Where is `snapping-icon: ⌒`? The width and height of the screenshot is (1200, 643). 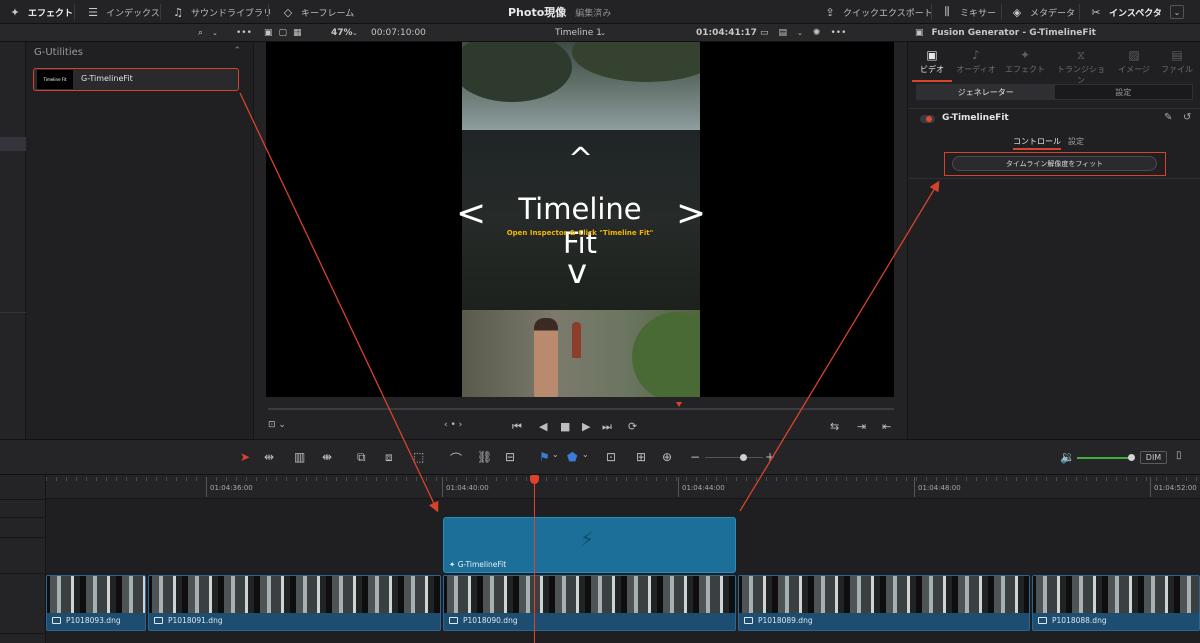
snapping-icon: ⌒ is located at coordinates (456, 458).